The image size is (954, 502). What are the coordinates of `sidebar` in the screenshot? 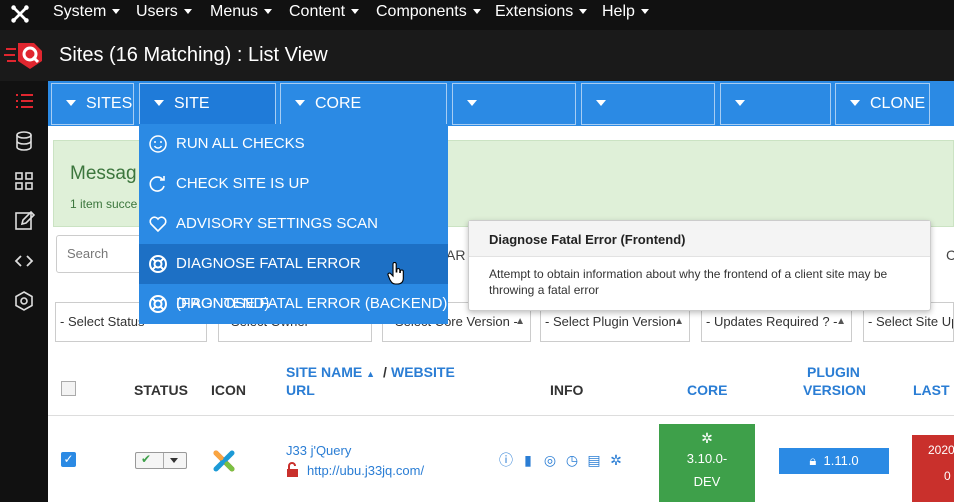 It's located at (24, 291).